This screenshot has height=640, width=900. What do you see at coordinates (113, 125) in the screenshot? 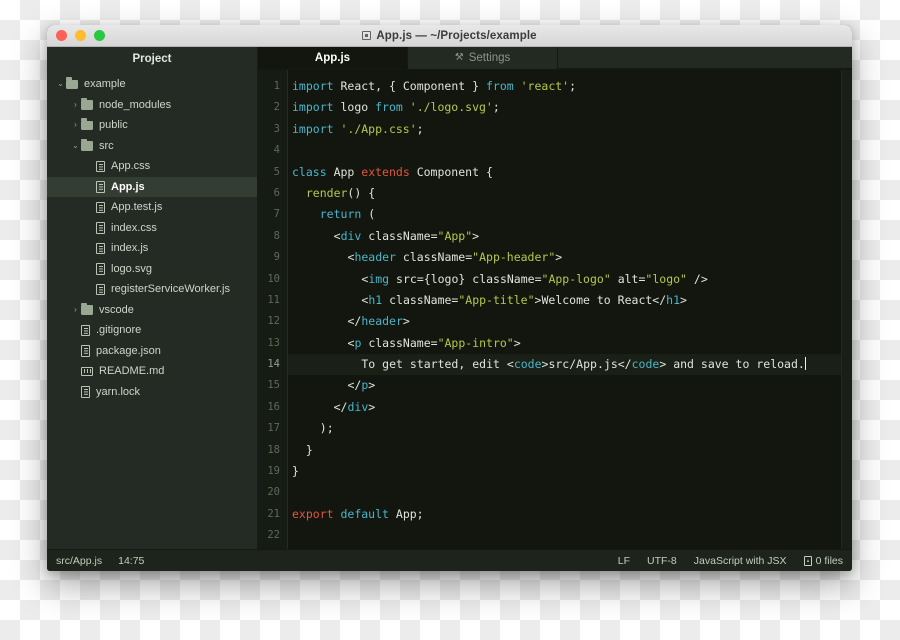
I see `tree-item-label: public` at bounding box center [113, 125].